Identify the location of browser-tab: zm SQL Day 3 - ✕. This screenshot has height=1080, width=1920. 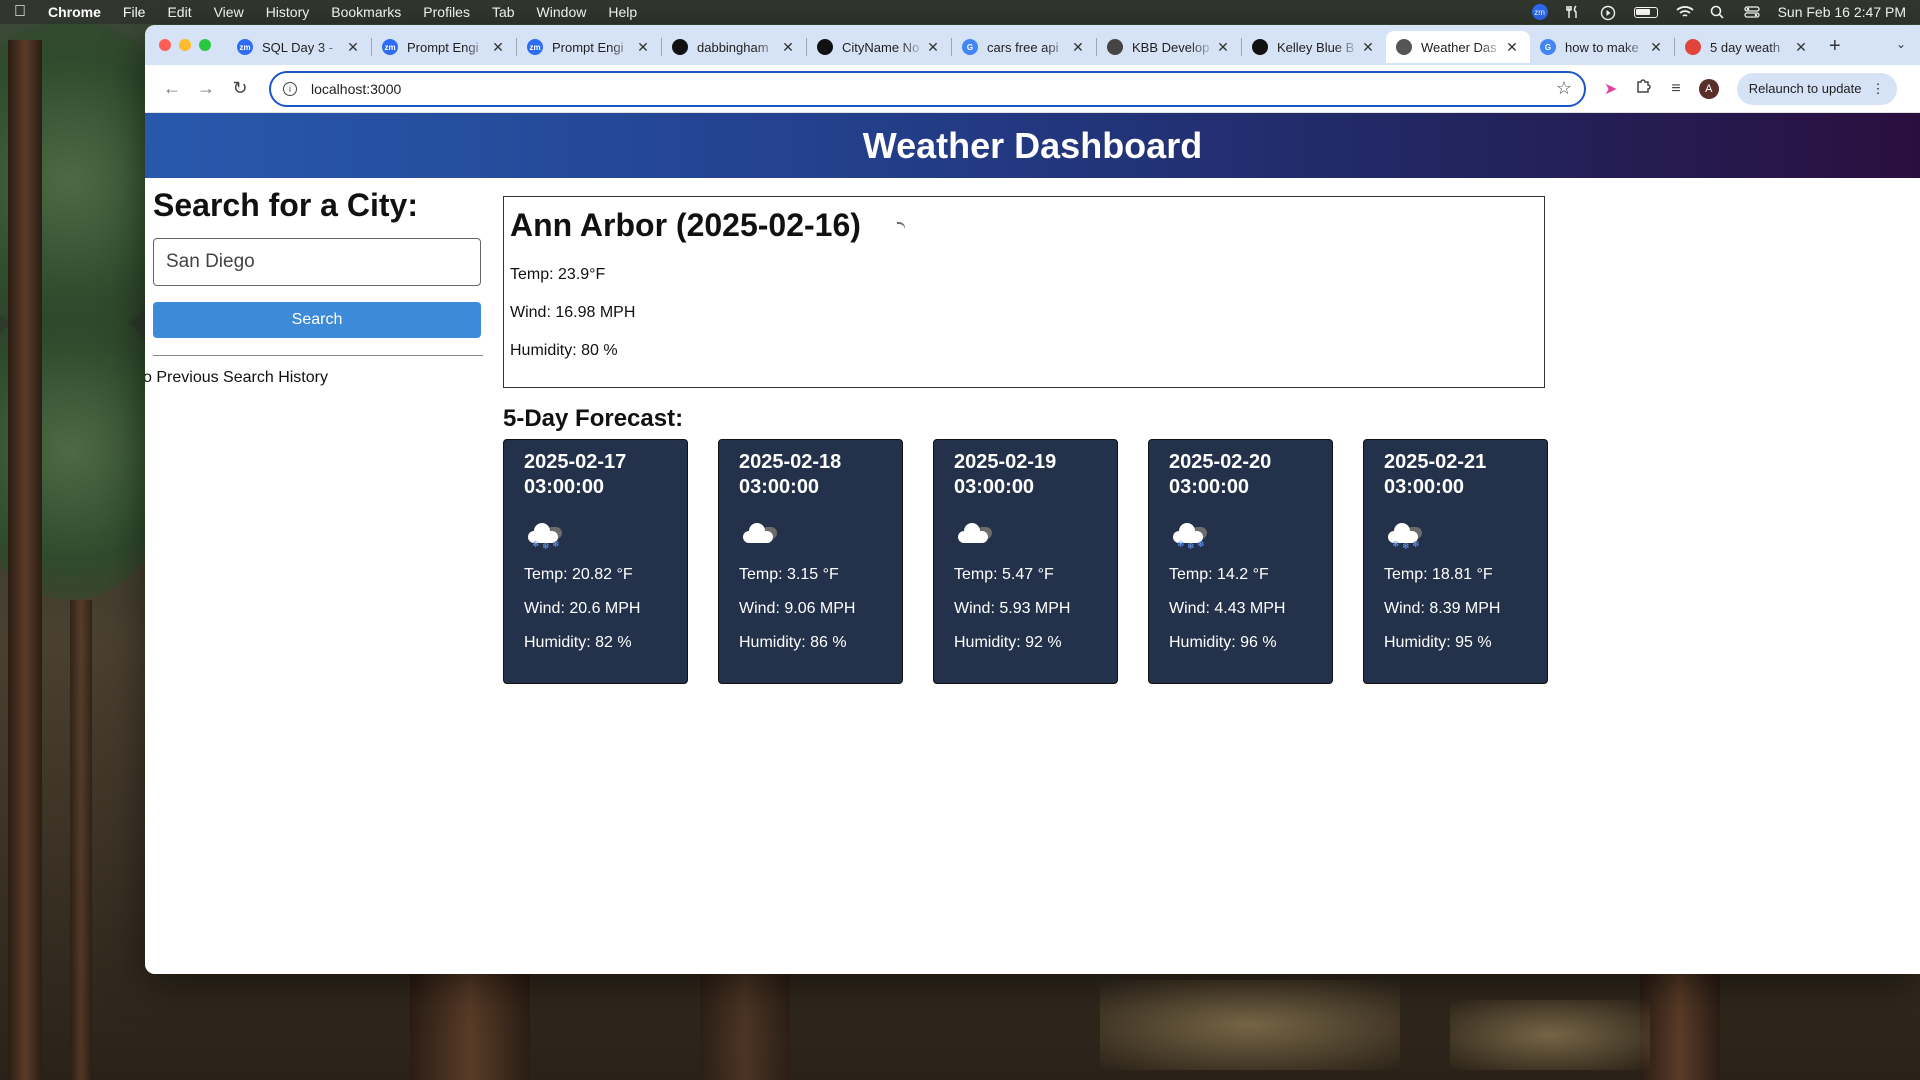
(299, 47).